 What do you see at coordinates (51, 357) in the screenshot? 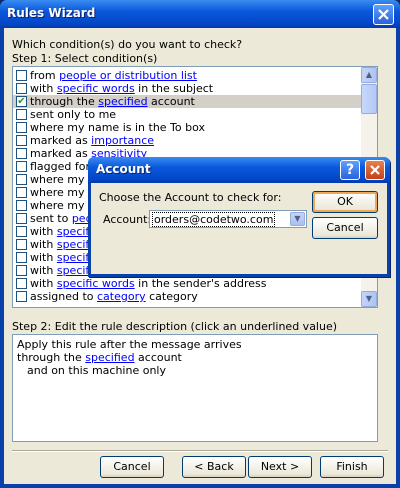
I see `description-line-2-pre: through the` at bounding box center [51, 357].